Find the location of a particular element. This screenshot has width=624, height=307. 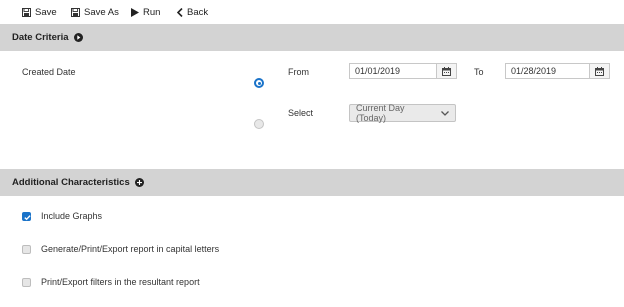

date-criteria-title: Date Criteria is located at coordinates (40, 37).